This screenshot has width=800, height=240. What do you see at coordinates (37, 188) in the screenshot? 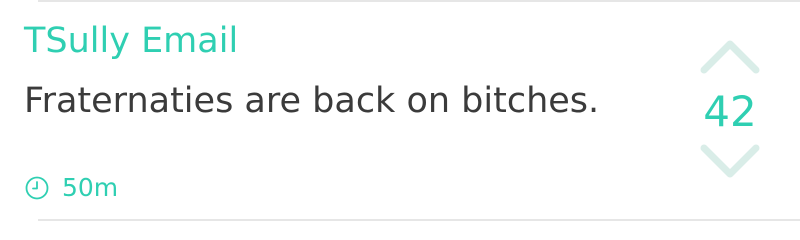
I see `clock-icon` at bounding box center [37, 188].